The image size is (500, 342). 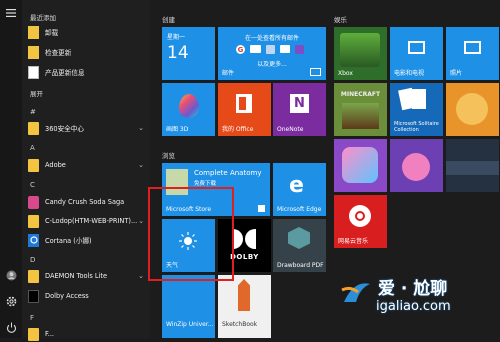 I want to click on yahoo-purple-icon, so click(x=299, y=49).